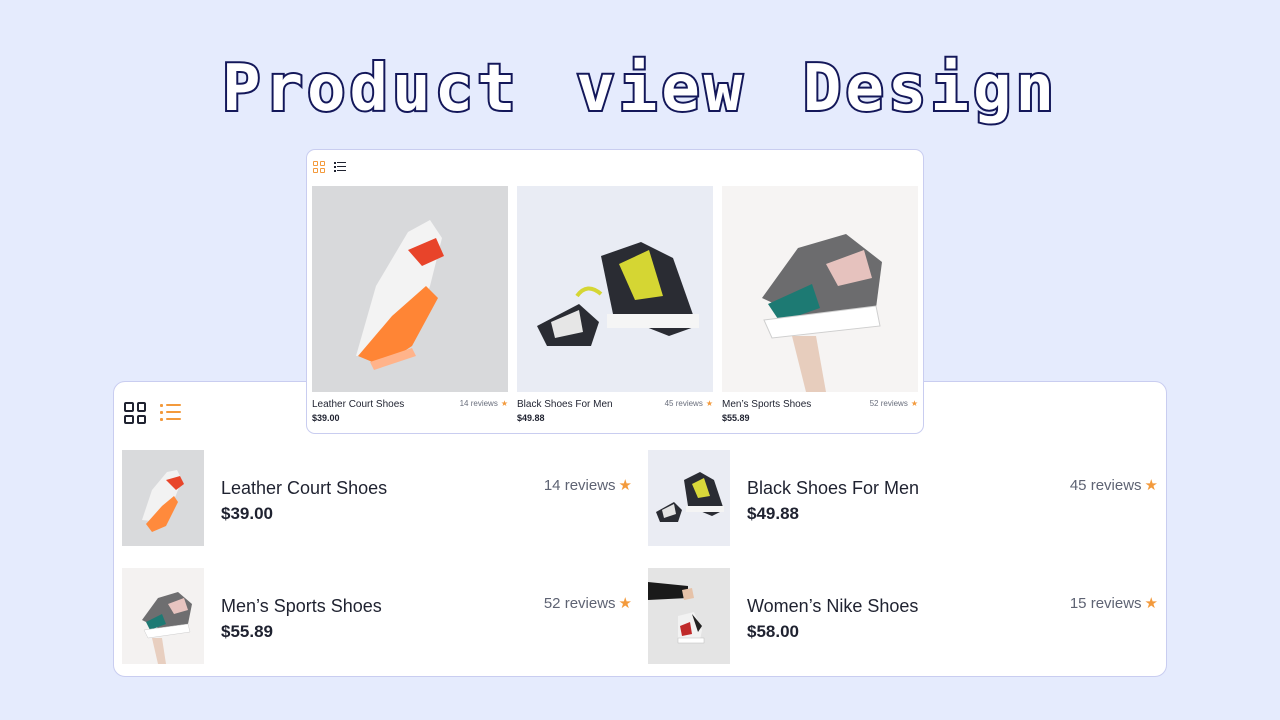  I want to click on list-item: Black Shoes For Men $49.88 45 reviews ★, so click(903, 498).